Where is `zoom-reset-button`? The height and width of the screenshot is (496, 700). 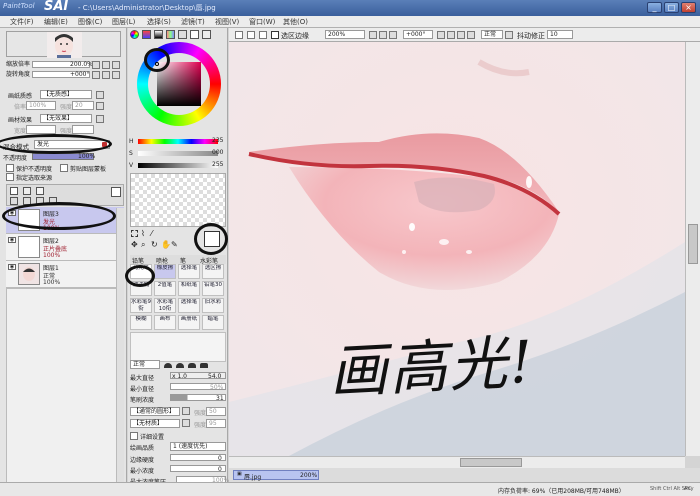
zoom-reset-button is located at coordinates (116, 65).